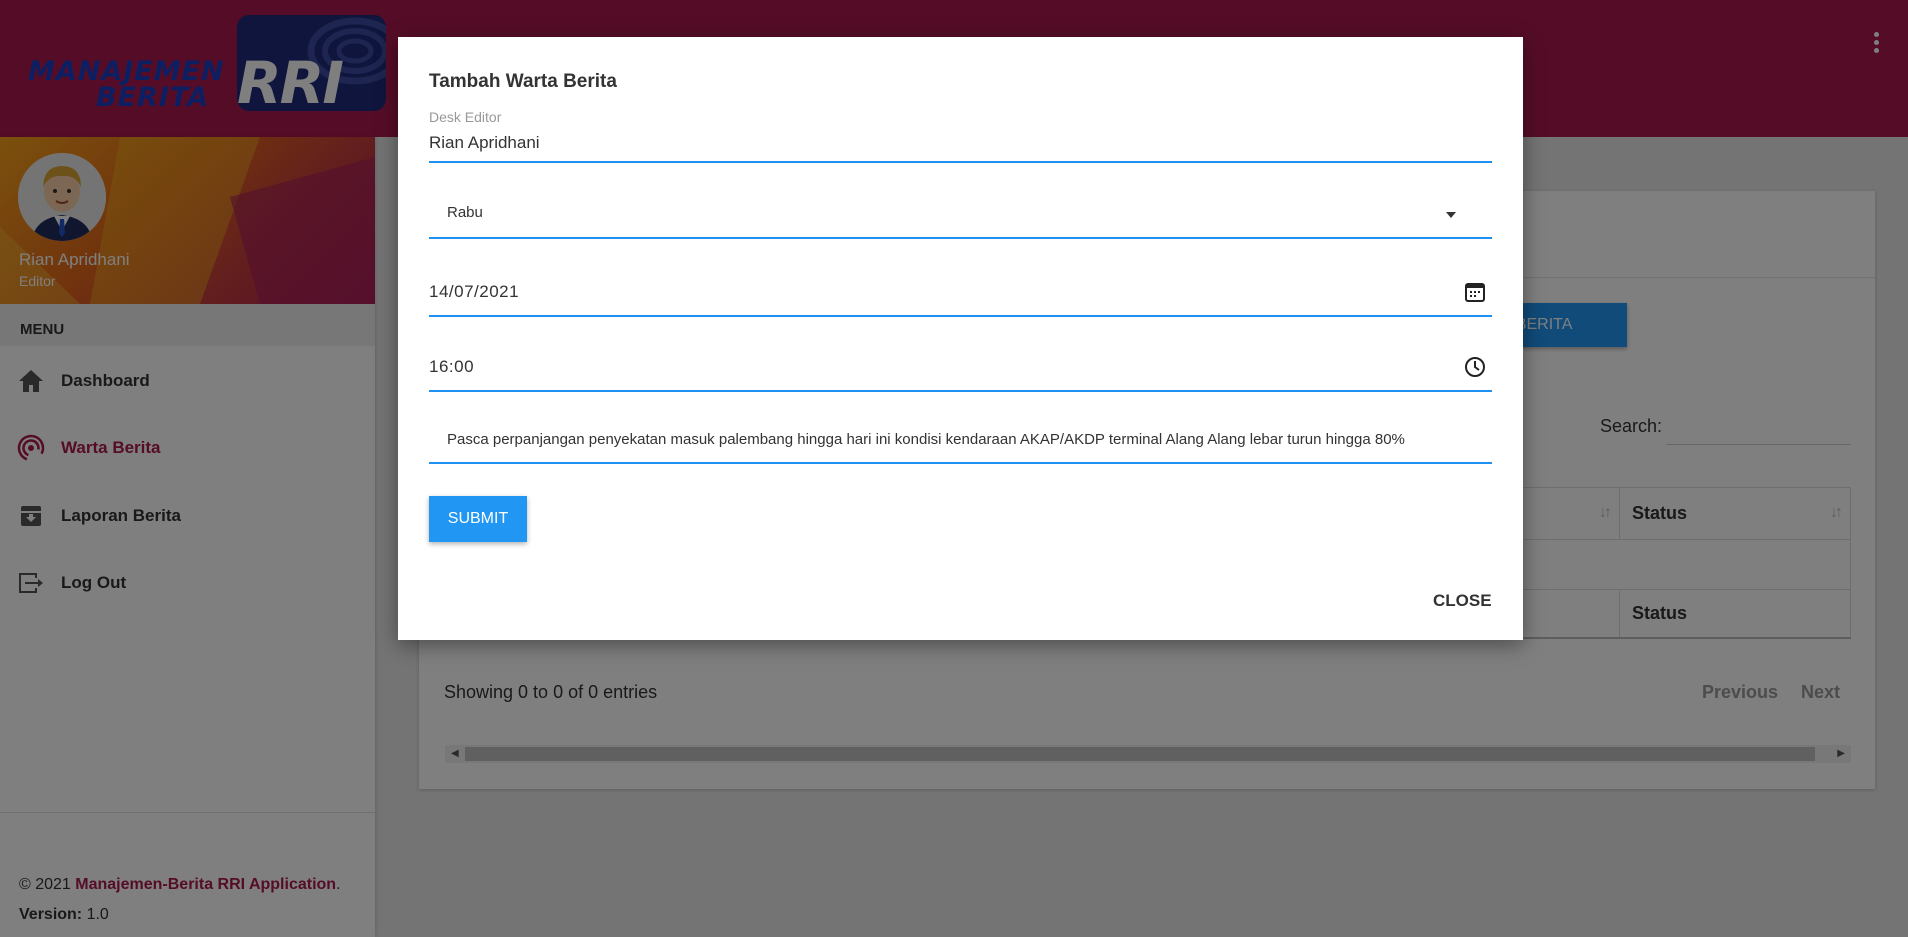 This screenshot has width=1908, height=937. Describe the element at coordinates (960, 146) in the screenshot. I see `desk-editor-field: Rian Apridhani` at that location.